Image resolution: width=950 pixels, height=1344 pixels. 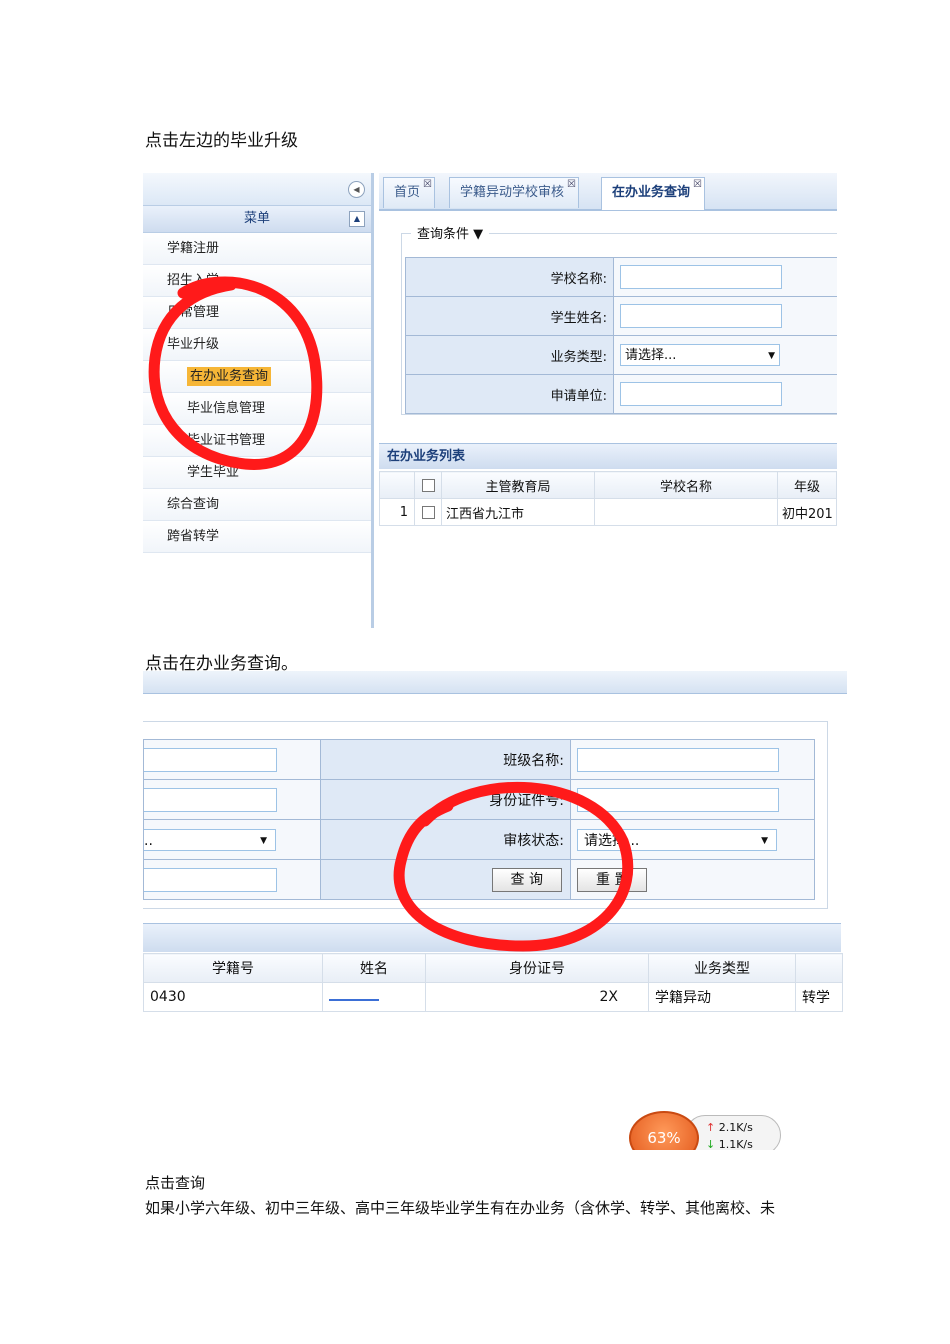 What do you see at coordinates (175, 1183) in the screenshot?
I see `caption-click-query: 点击查询` at bounding box center [175, 1183].